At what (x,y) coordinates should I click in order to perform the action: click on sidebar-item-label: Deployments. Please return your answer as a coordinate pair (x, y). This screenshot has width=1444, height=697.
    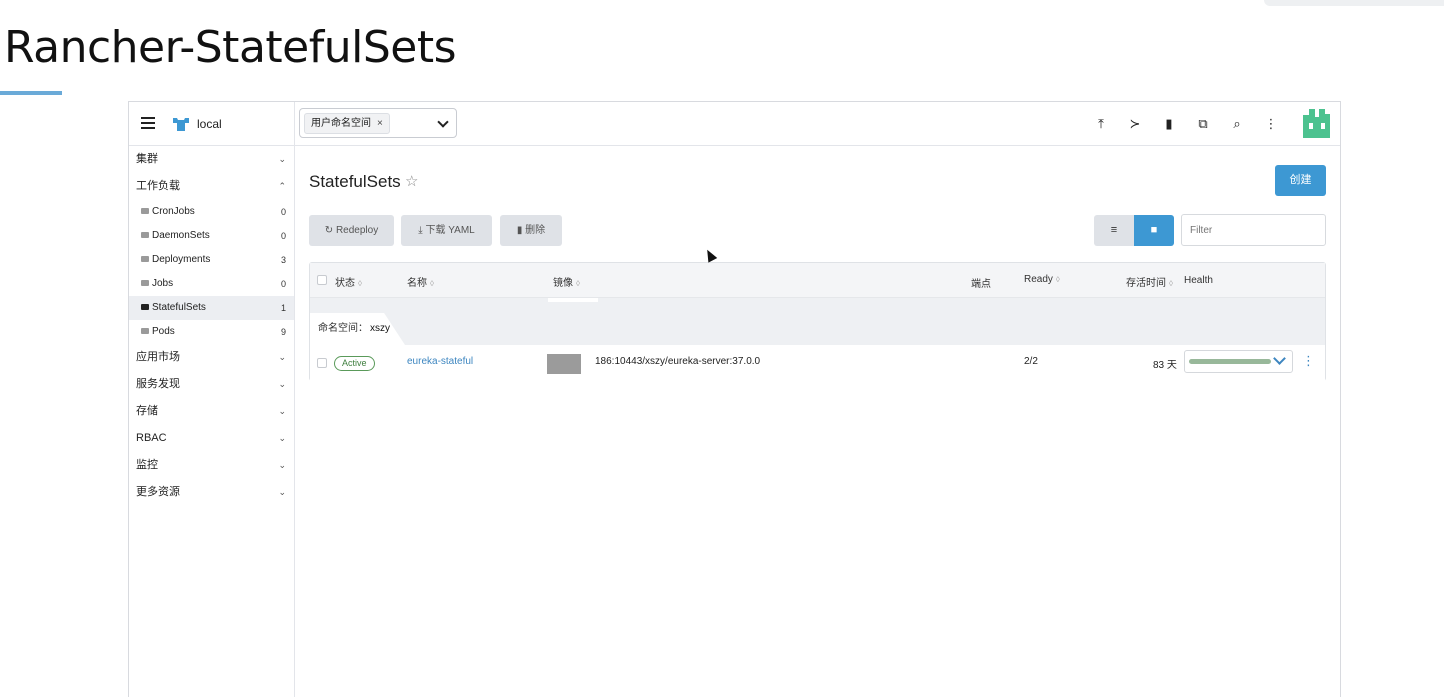
    Looking at the image, I should click on (181, 259).